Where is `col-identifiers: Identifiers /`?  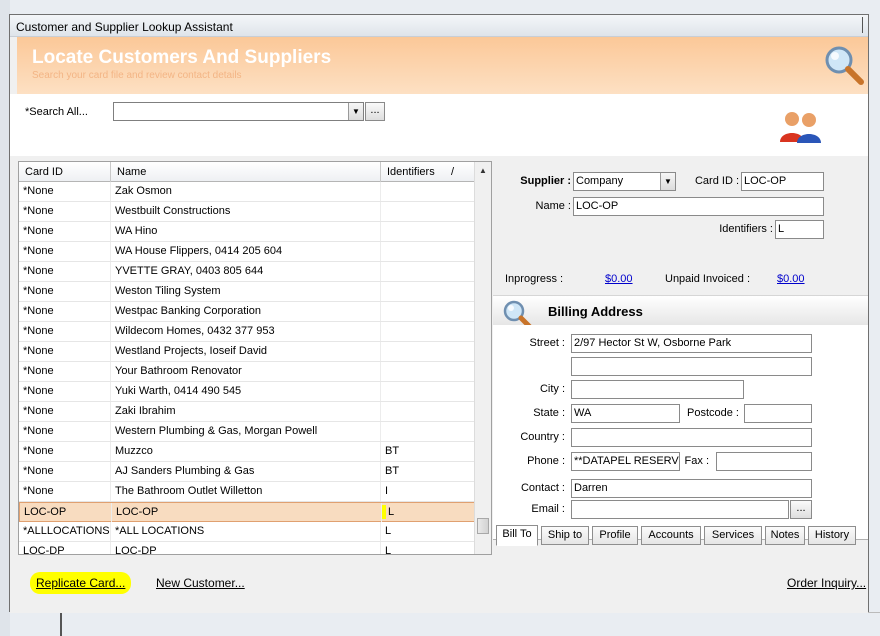 col-identifiers: Identifiers / is located at coordinates (428, 172).